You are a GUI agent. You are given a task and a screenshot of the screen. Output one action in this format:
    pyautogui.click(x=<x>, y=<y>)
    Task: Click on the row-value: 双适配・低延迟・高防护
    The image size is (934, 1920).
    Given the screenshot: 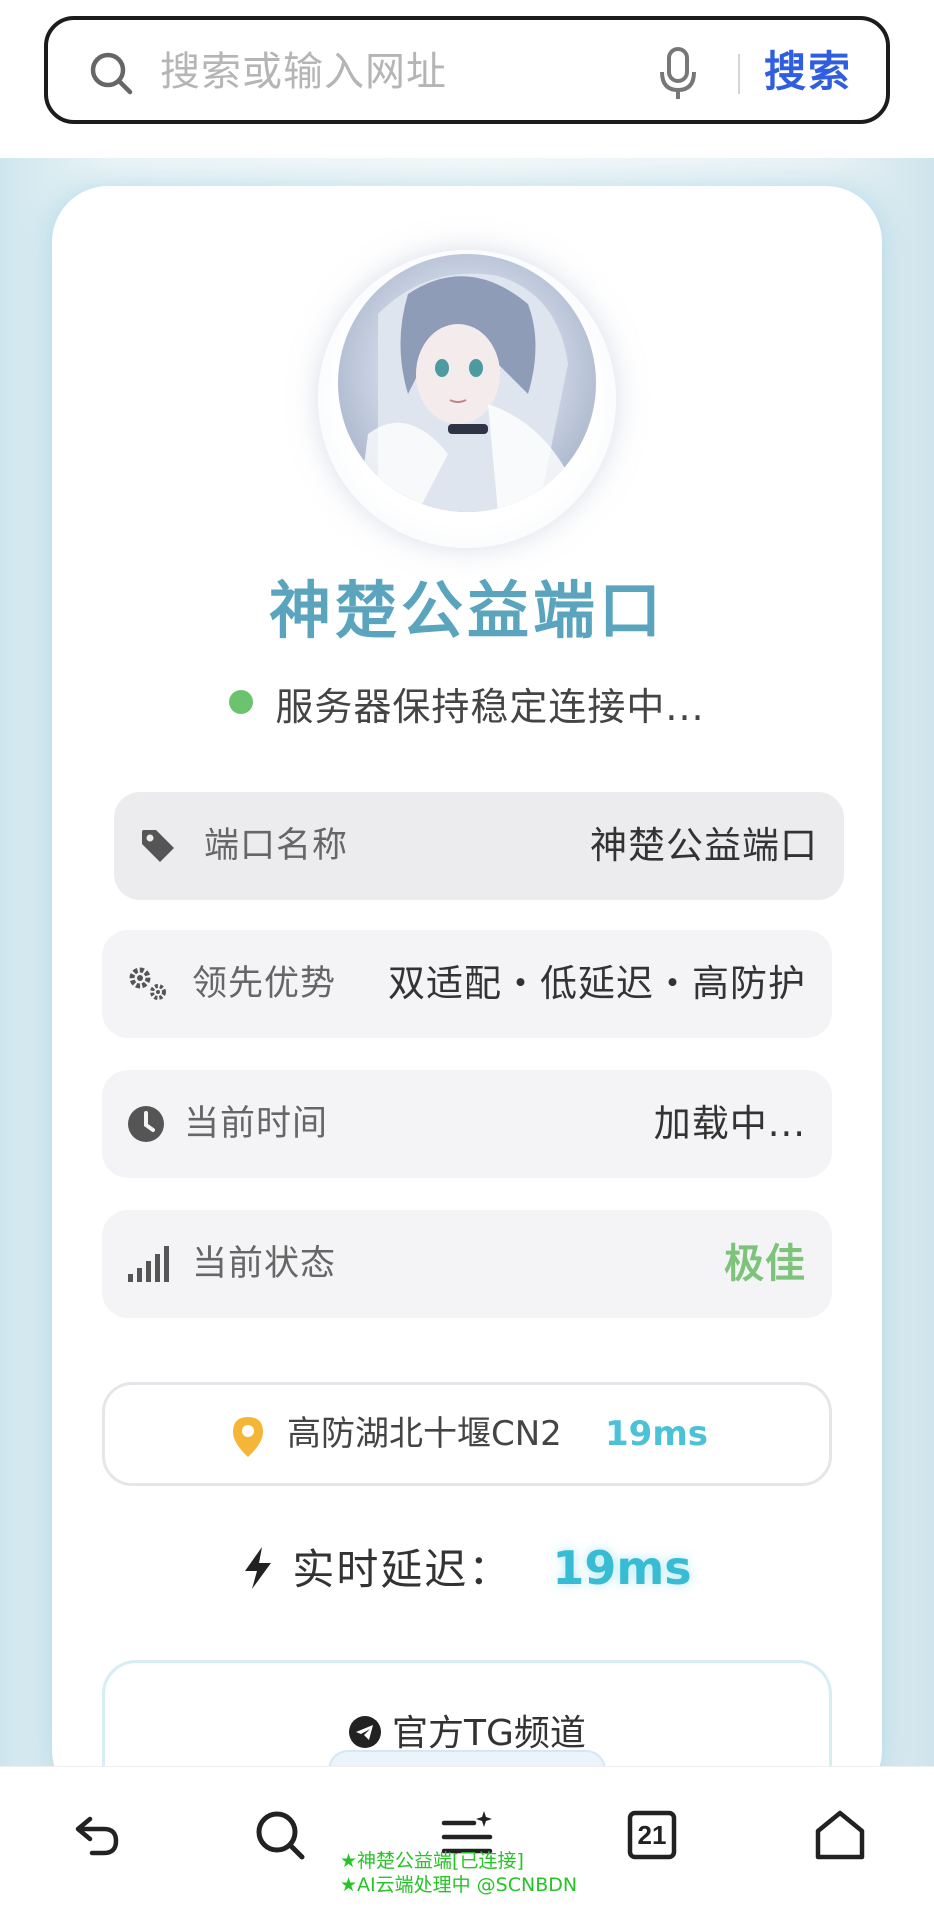 What is the action you would take?
    pyautogui.click(x=597, y=983)
    